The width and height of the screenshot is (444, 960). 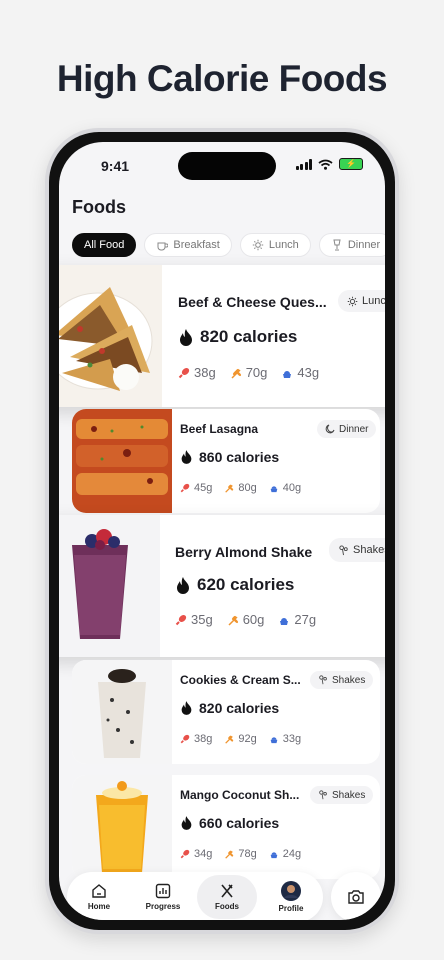 I want to click on fat-value: 43g, so click(x=308, y=372).